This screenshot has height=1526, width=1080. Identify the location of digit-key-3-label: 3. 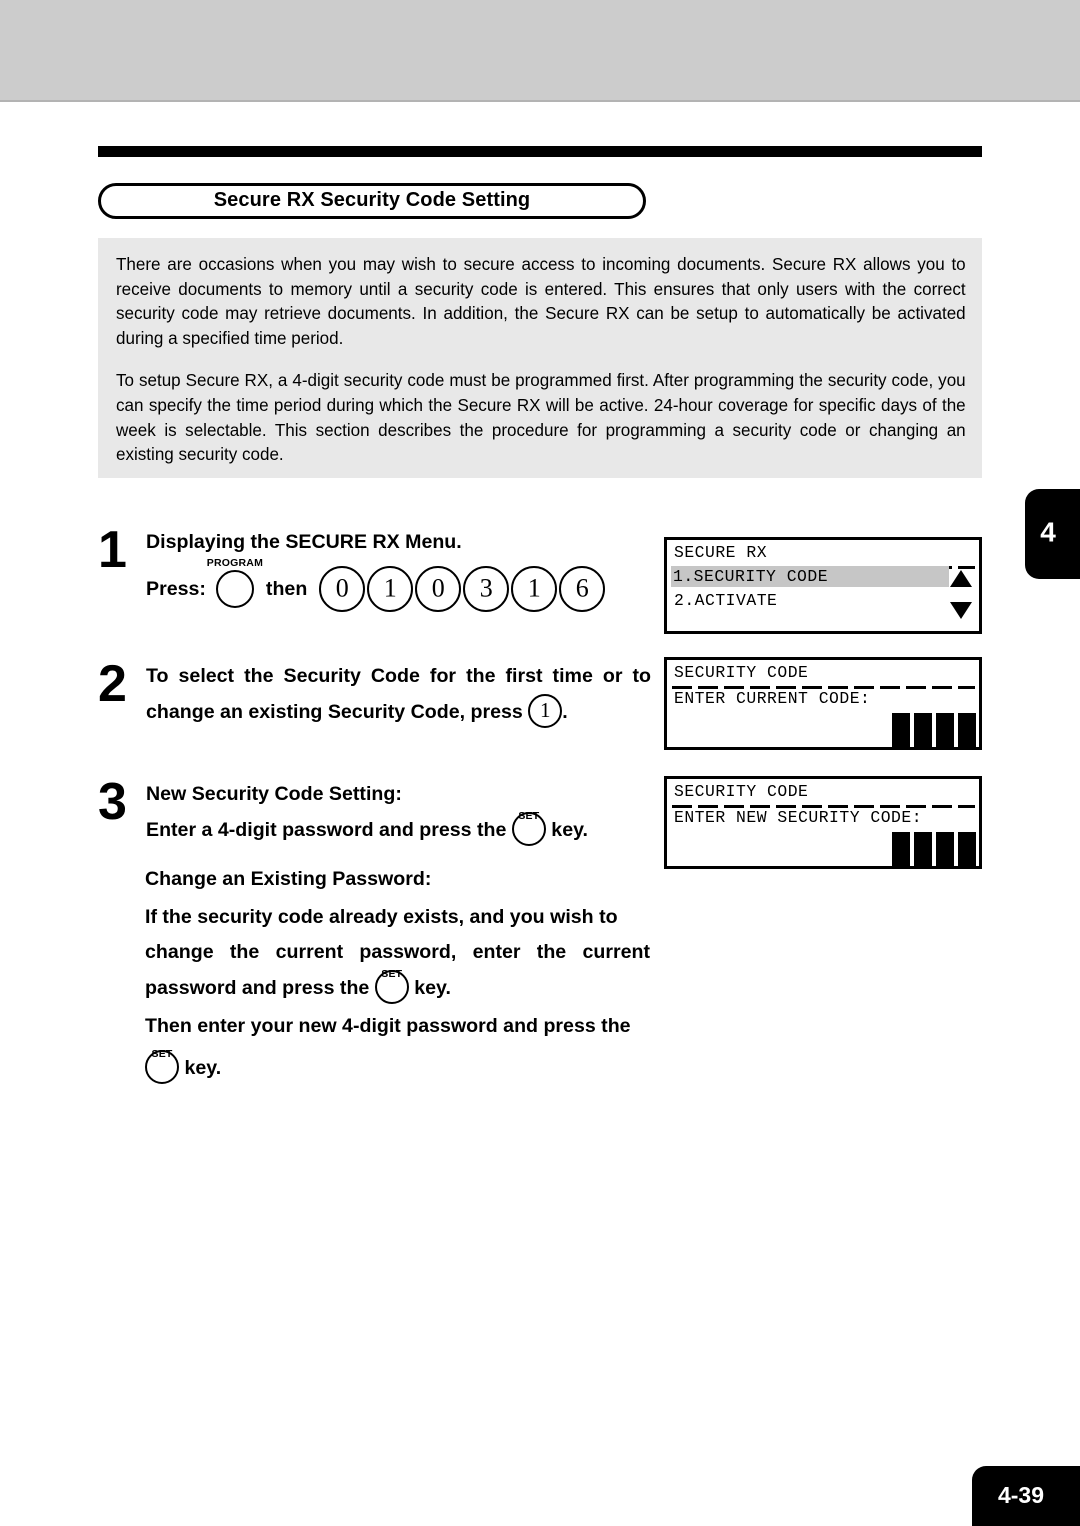
(486, 588).